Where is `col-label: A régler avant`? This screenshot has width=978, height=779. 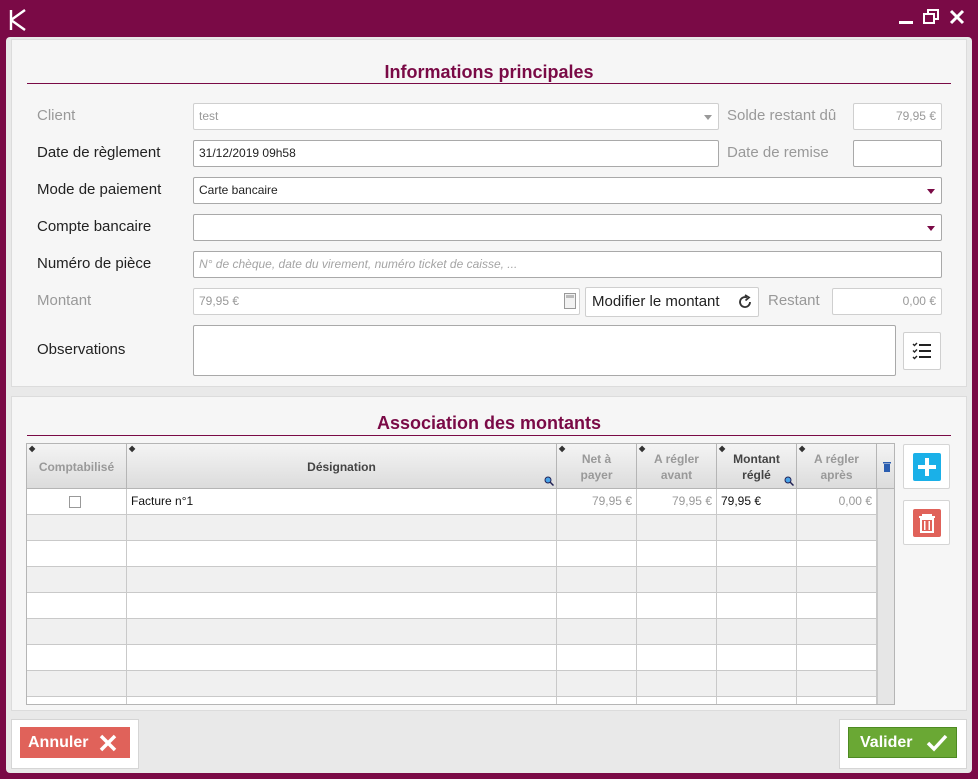
col-label: A régler avant is located at coordinates (676, 466).